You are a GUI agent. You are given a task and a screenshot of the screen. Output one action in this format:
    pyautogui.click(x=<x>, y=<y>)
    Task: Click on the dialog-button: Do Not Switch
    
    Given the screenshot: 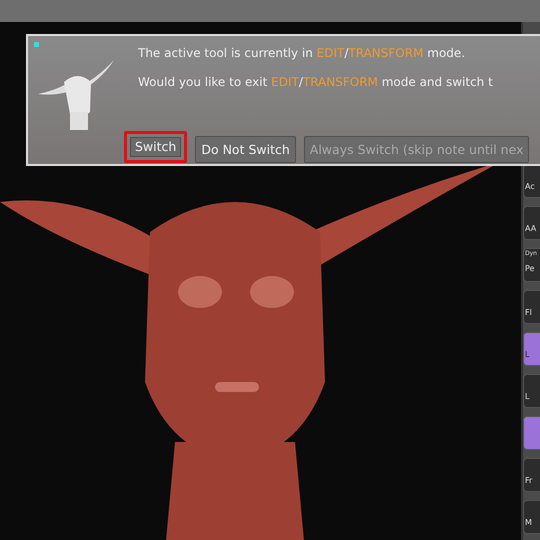 What is the action you would take?
    pyautogui.click(x=245, y=149)
    